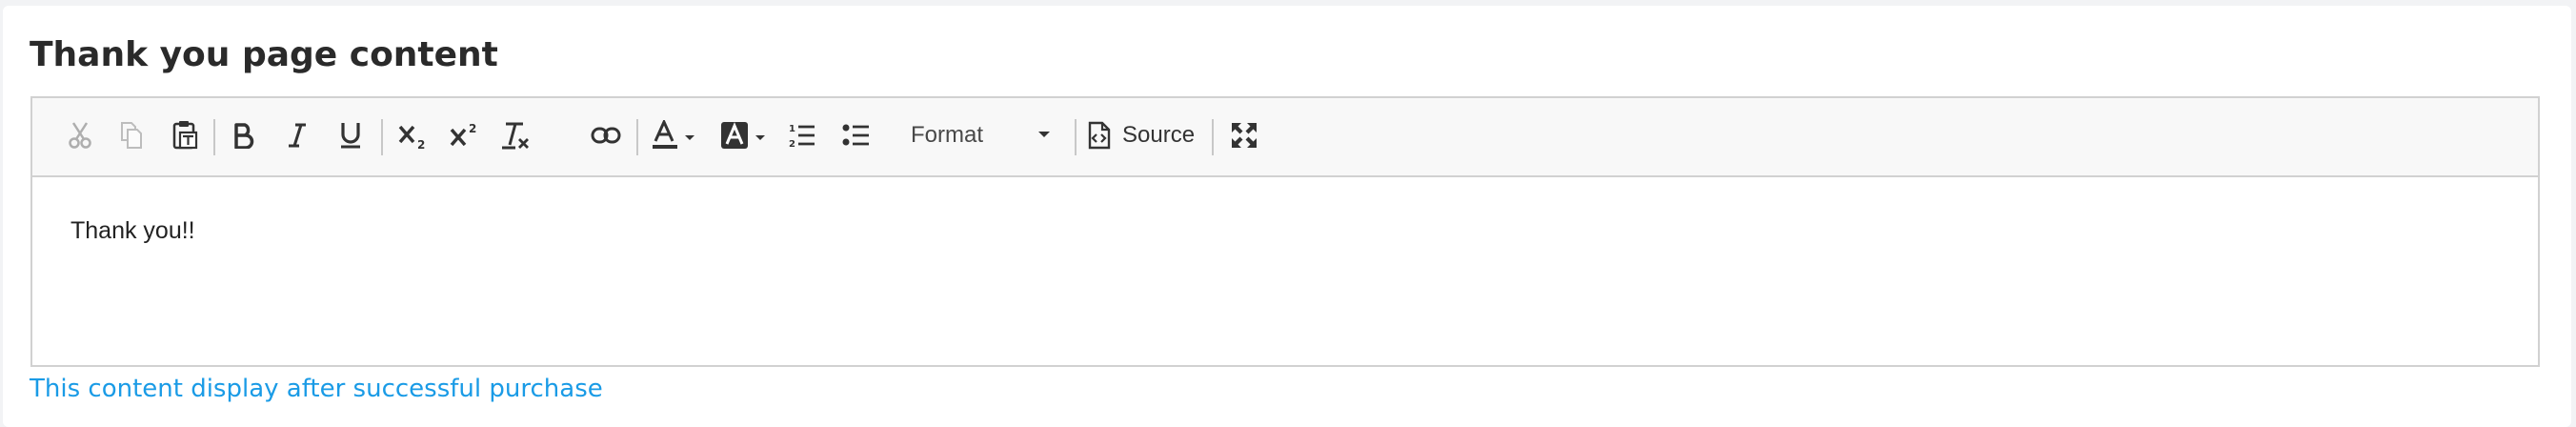  I want to click on maximize-button, so click(1244, 135).